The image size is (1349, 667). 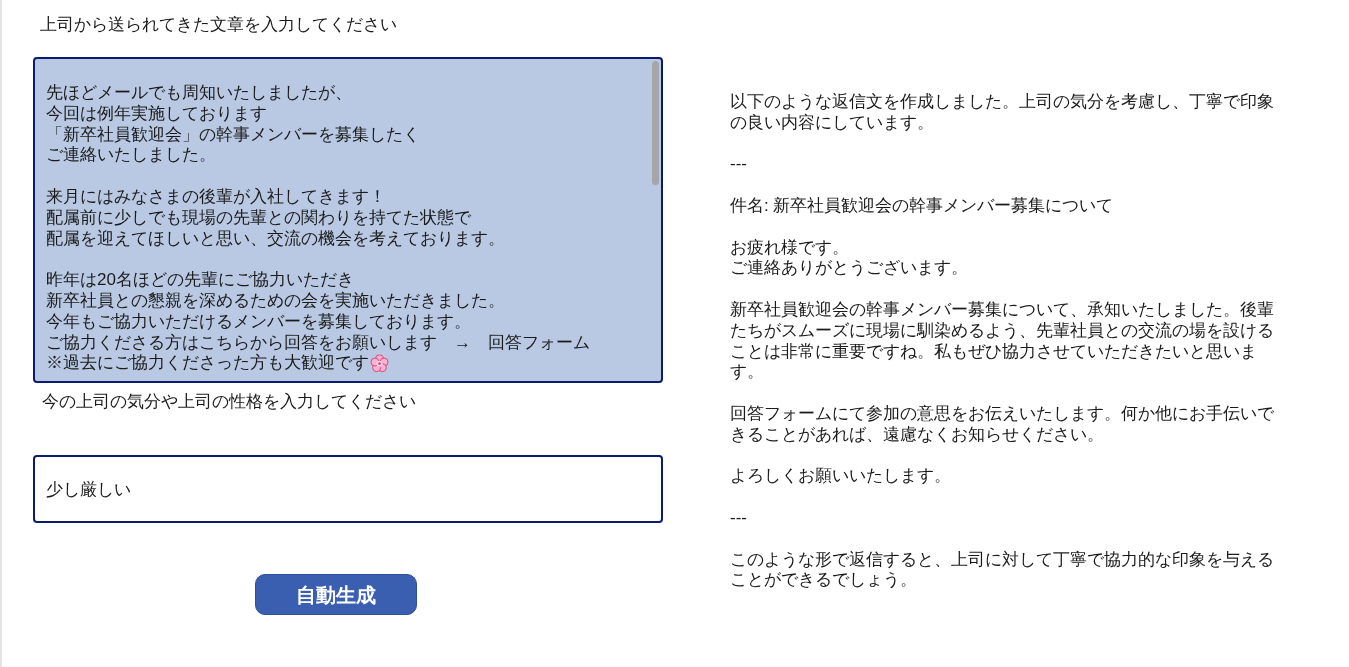 I want to click on scrollbar-thumb, so click(x=655, y=123).